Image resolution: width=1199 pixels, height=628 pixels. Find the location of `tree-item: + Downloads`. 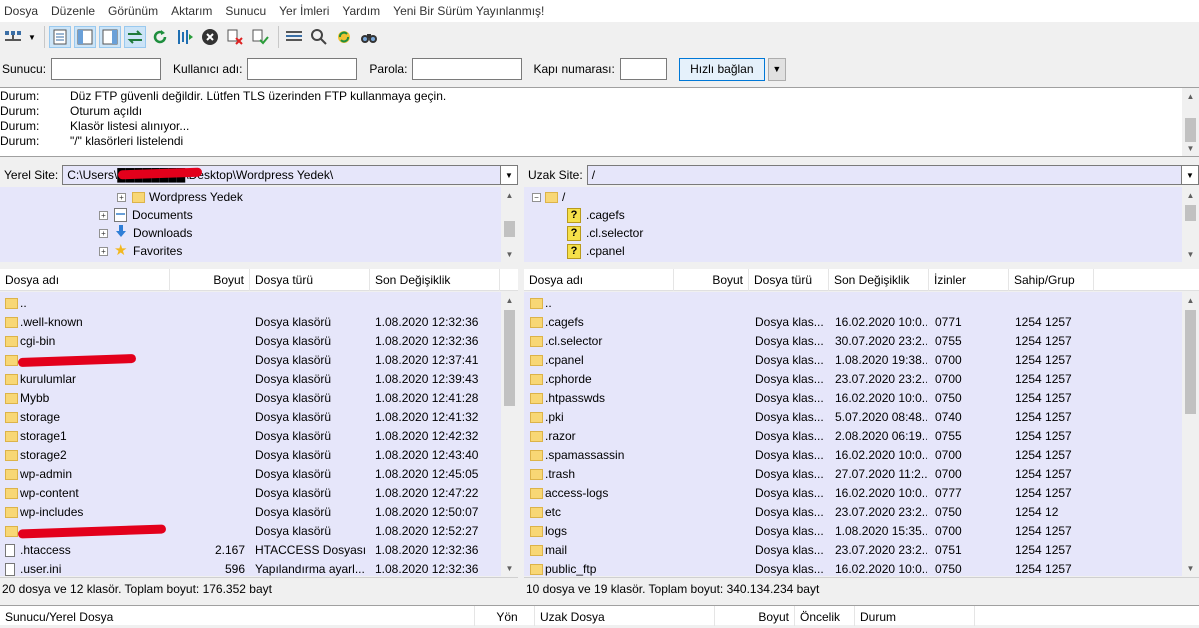

tree-item: + Downloads is located at coordinates (145, 233).